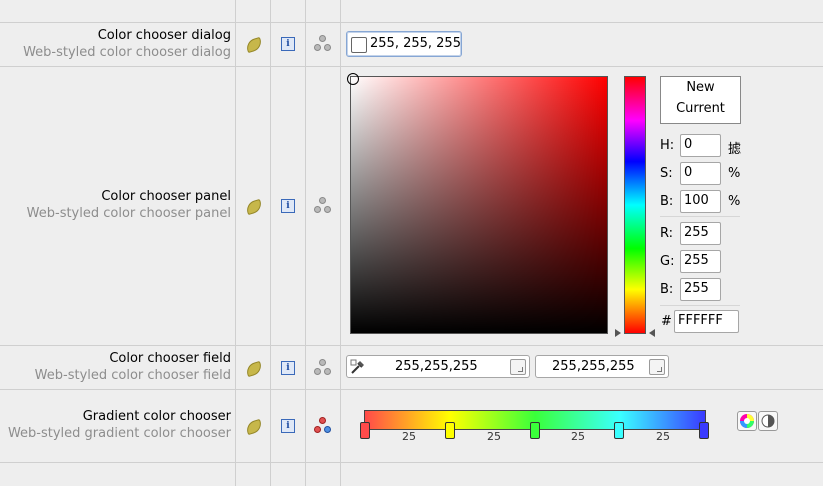 The image size is (823, 486). What do you see at coordinates (667, 233) in the screenshot?
I see `r-label: R:` at bounding box center [667, 233].